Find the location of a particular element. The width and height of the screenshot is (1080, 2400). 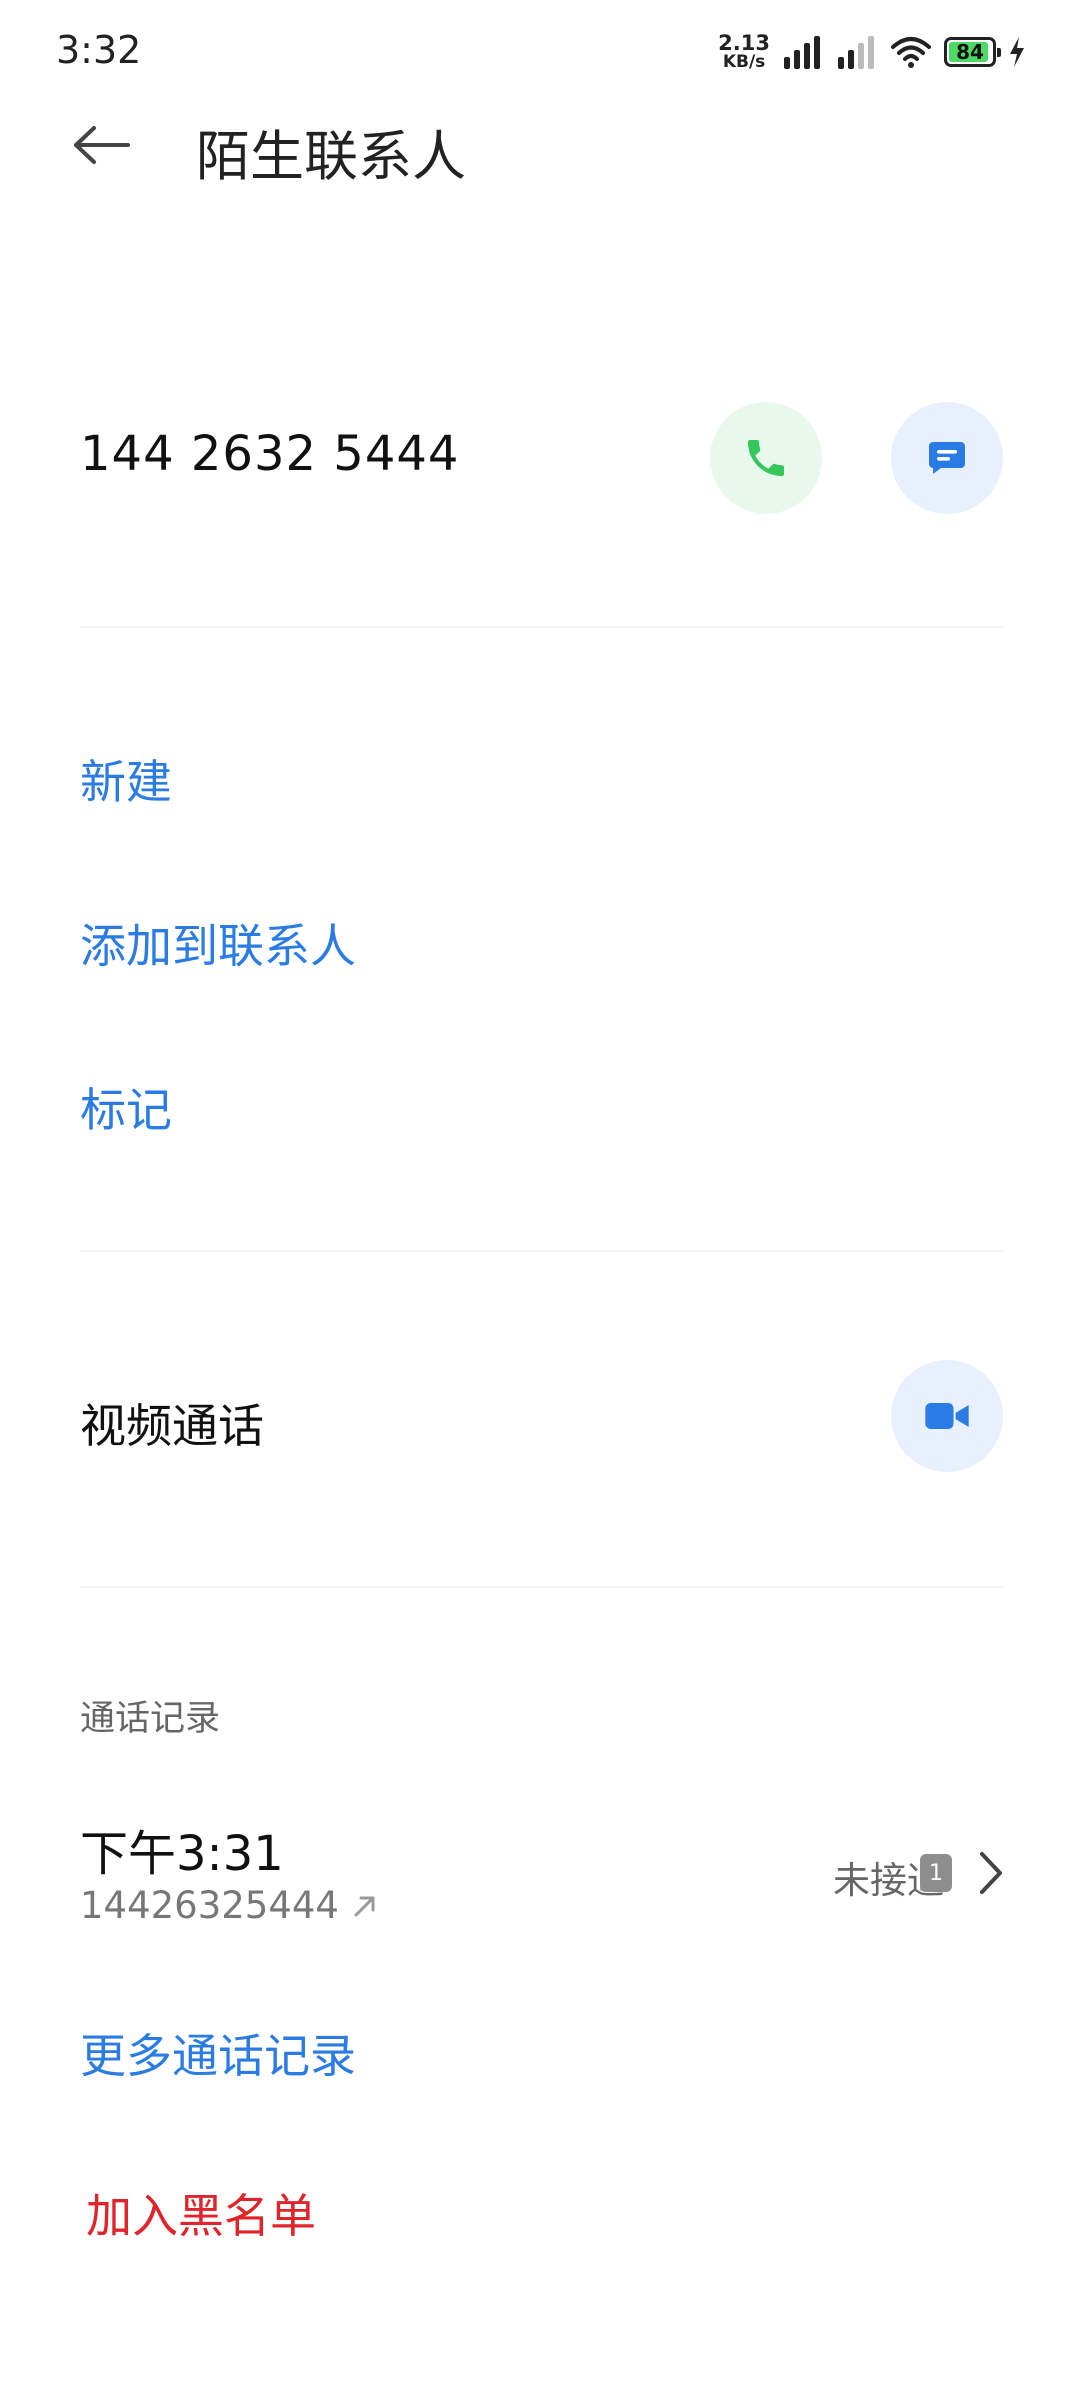

outgoing-arrow-icon is located at coordinates (364, 1906).